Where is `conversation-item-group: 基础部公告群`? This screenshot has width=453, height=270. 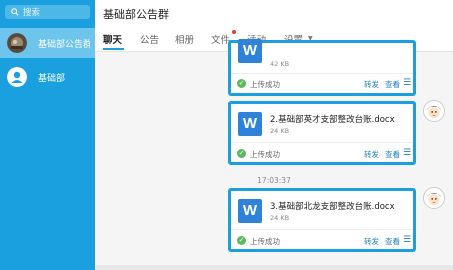
conversation-item-group: 基础部公告群 is located at coordinates (47, 43).